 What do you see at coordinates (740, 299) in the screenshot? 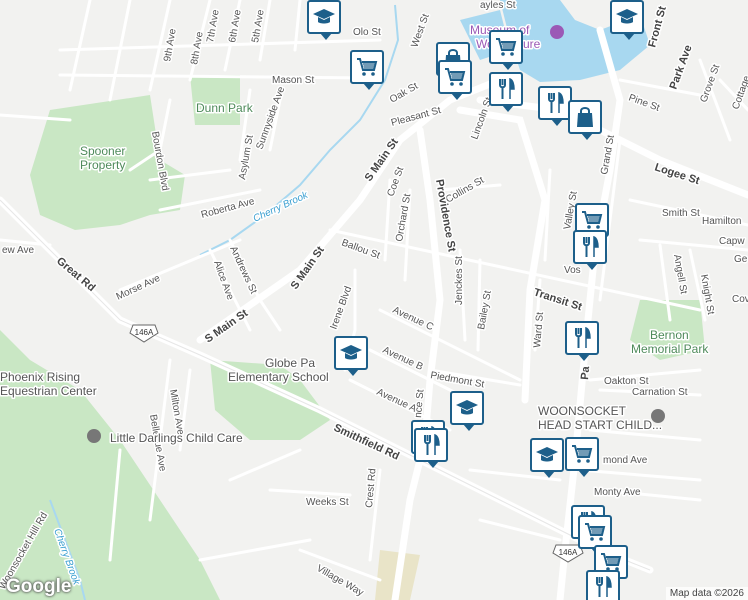
I see `street-cov: Cov` at bounding box center [740, 299].